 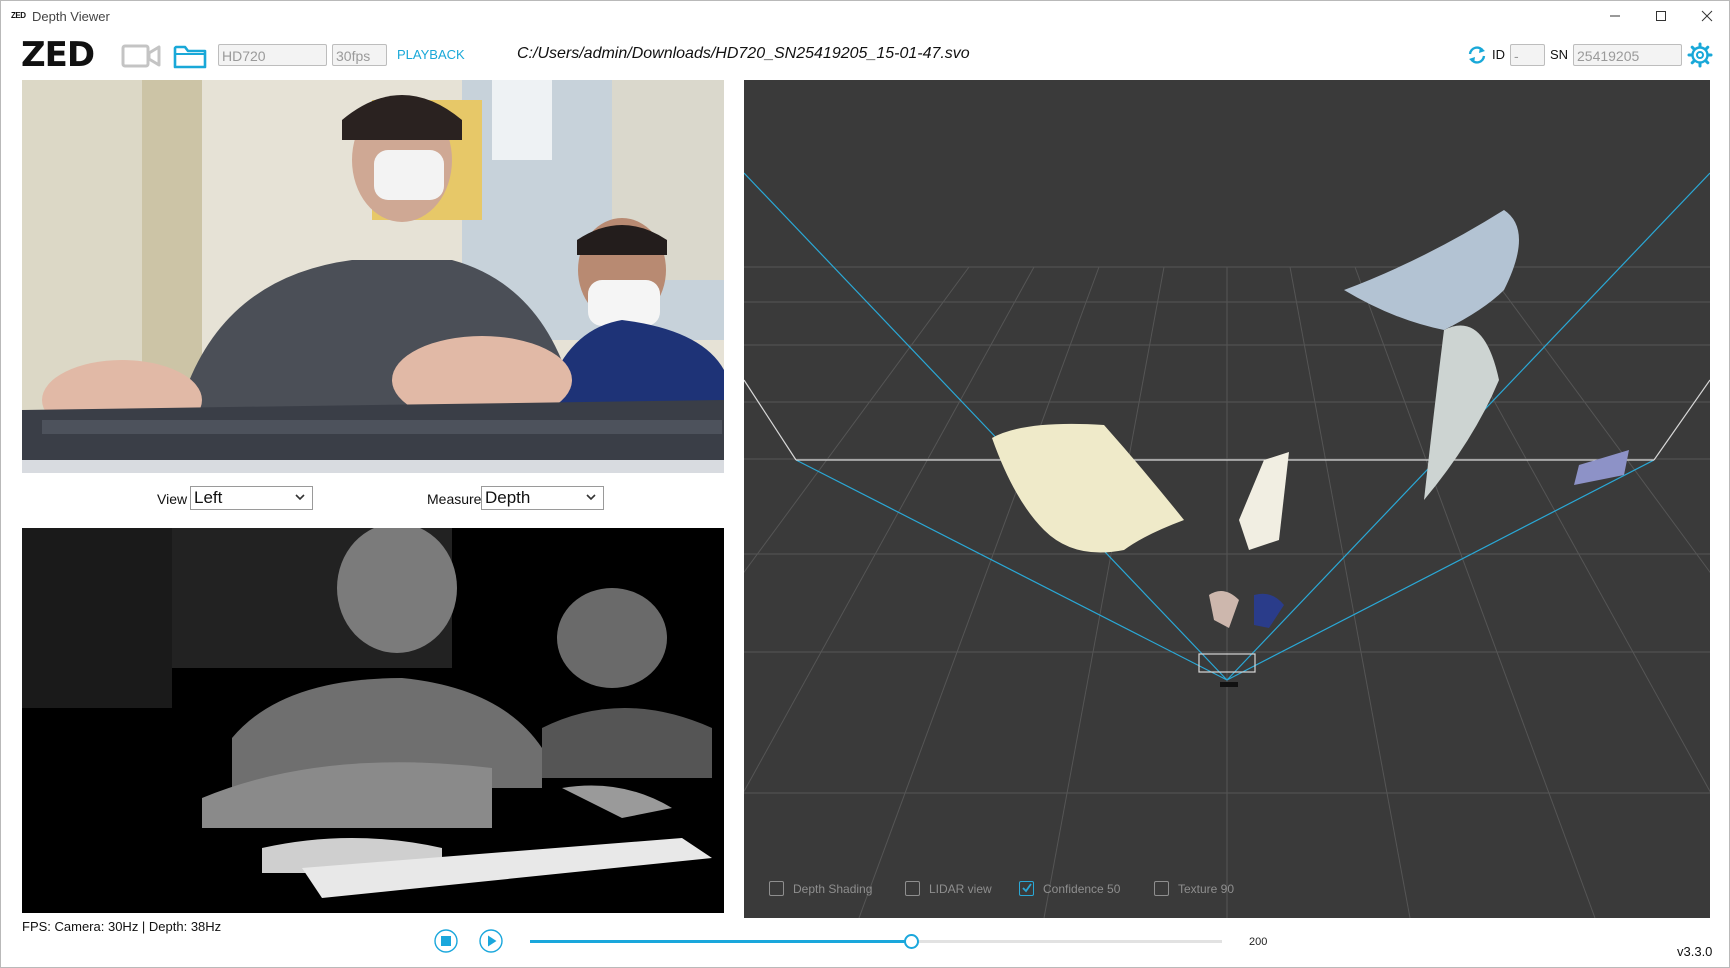 I want to click on version-label: v3.3.0, so click(x=1695, y=951).